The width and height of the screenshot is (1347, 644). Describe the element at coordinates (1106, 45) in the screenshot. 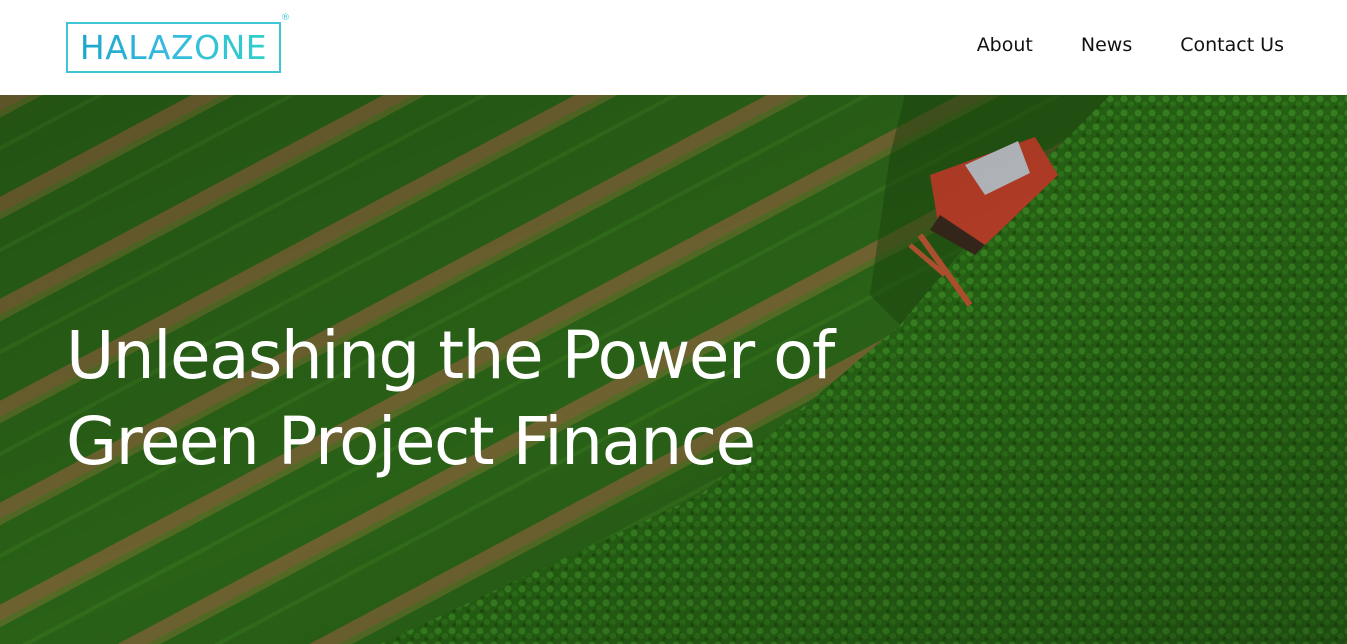

I see `nav-news-link: News` at that location.